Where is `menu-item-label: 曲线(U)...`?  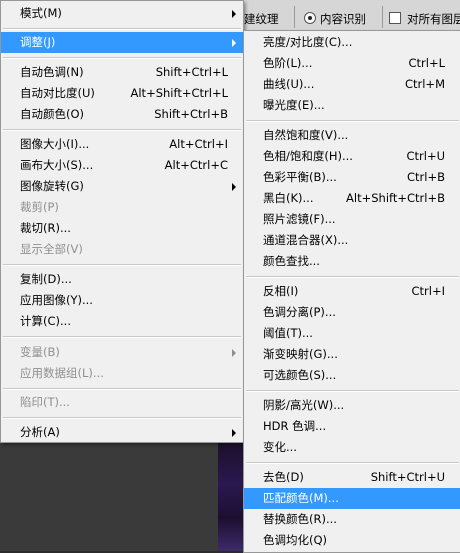 menu-item-label: 曲线(U)... is located at coordinates (289, 84).